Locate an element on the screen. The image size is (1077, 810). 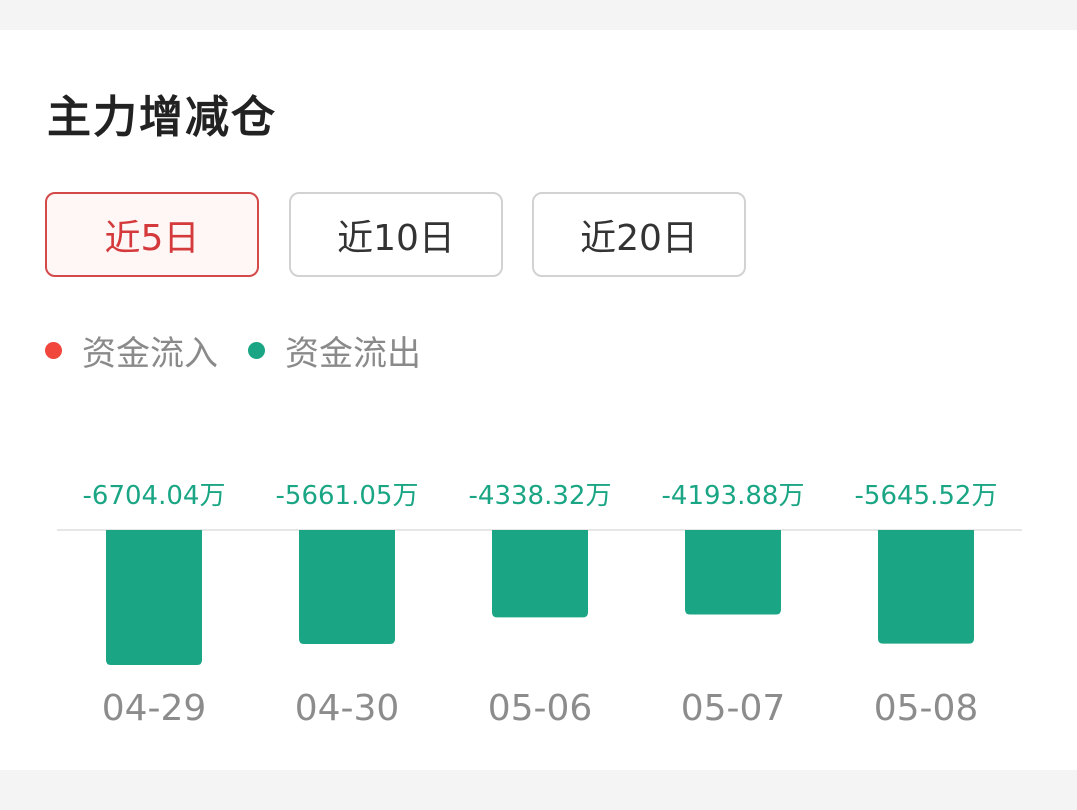
x-tick-label-04-30: 04-30 is located at coordinates (347, 708).